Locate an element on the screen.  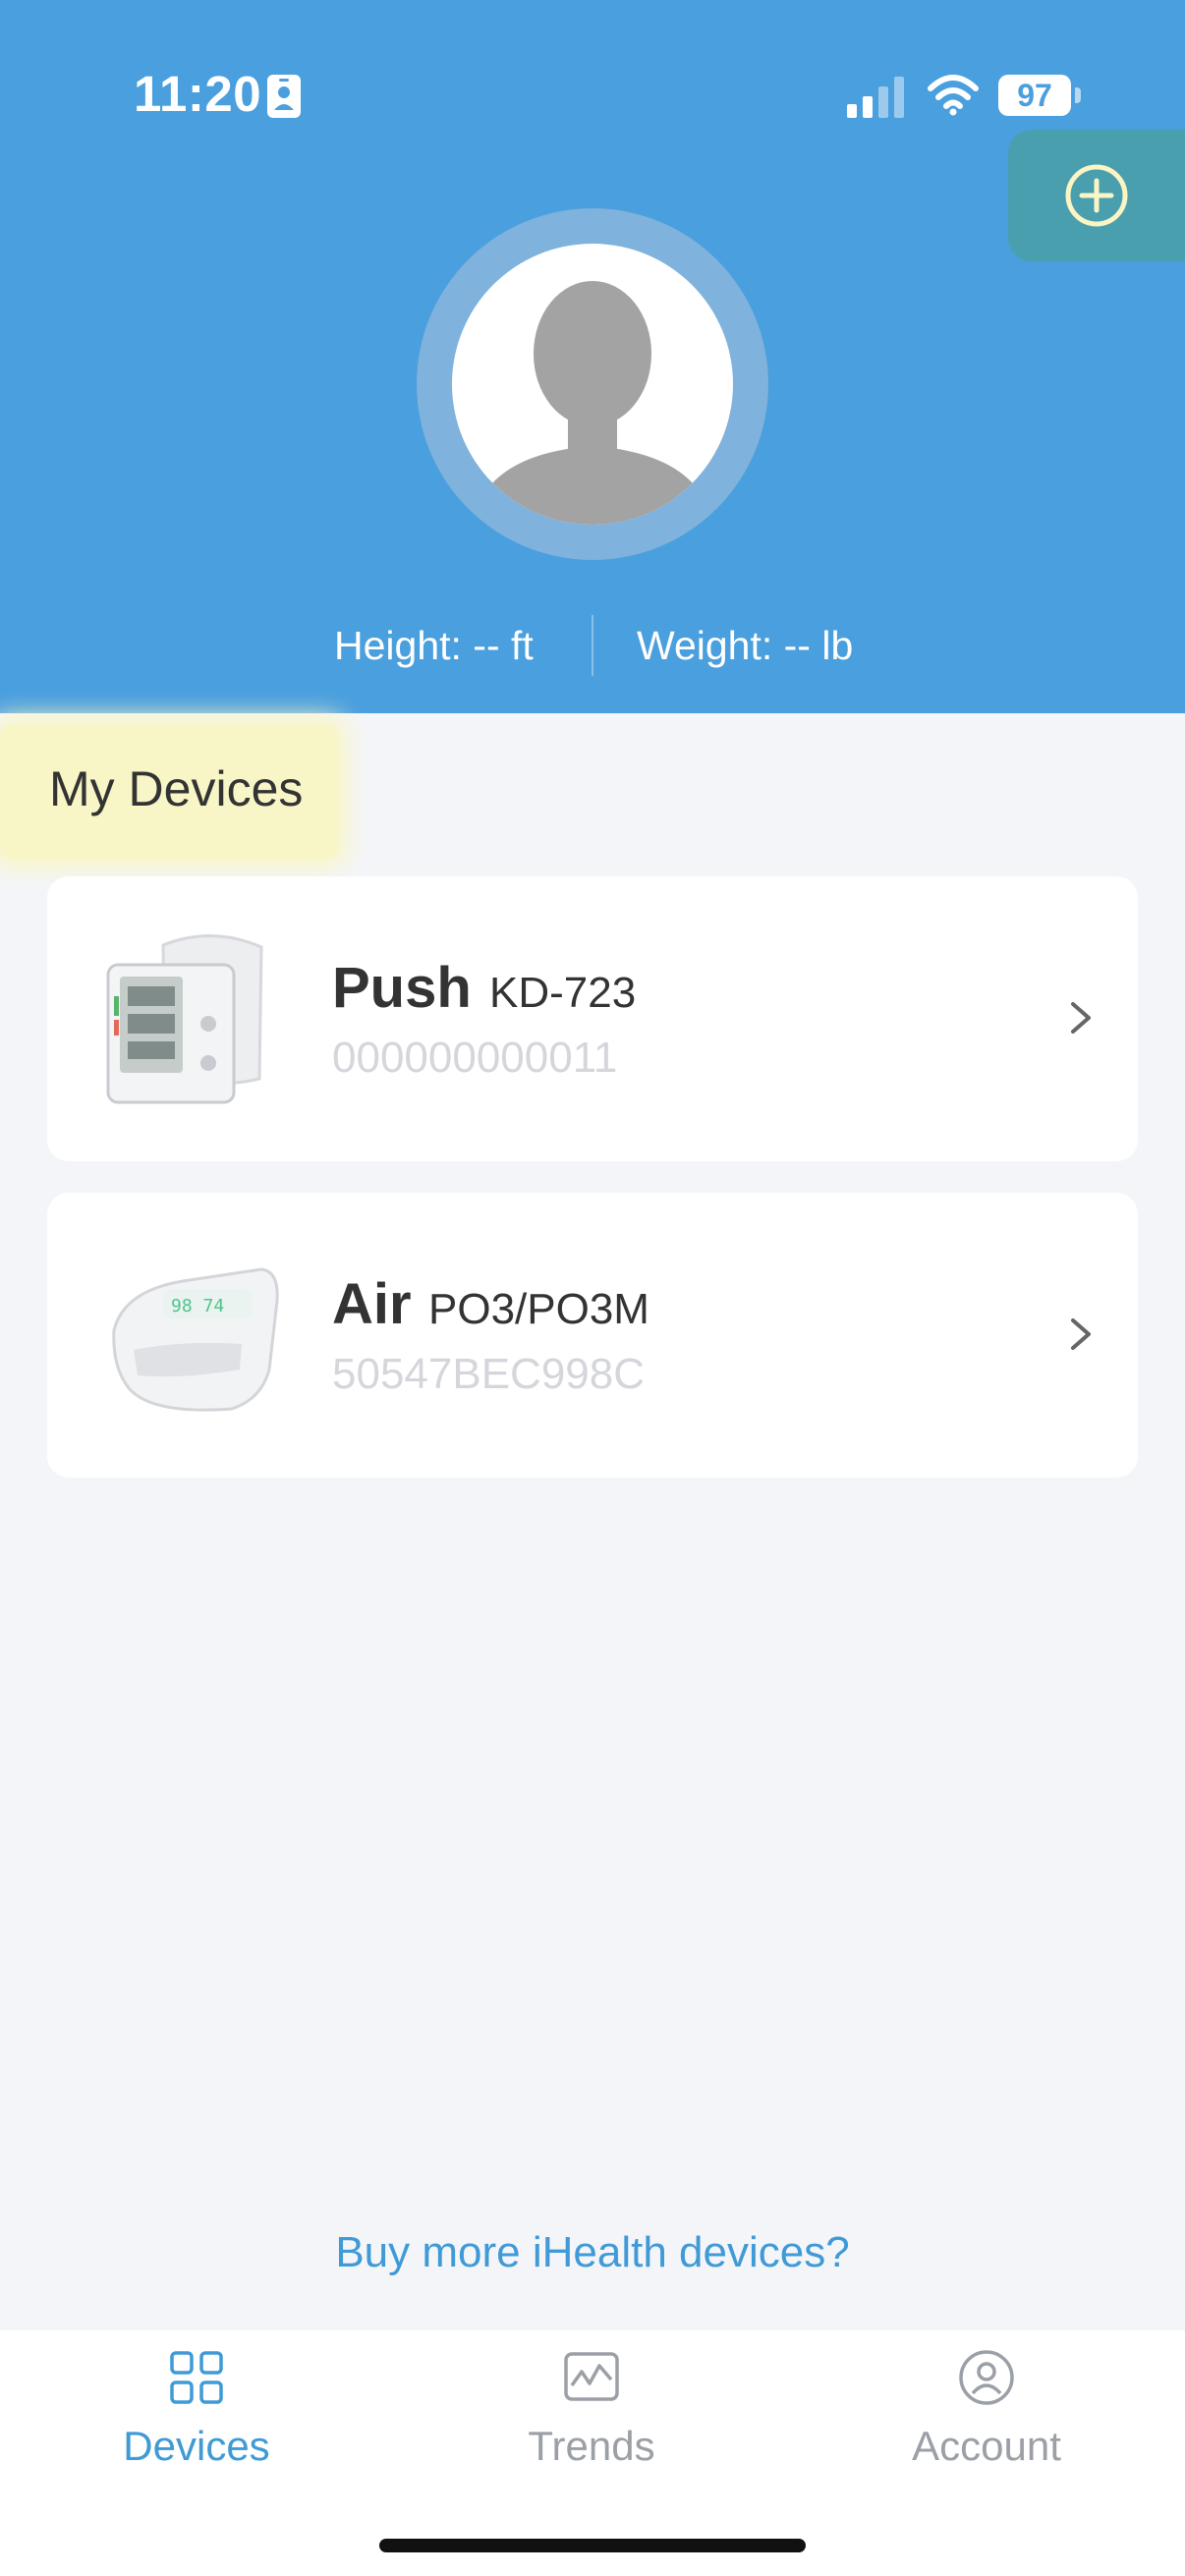
body-metrics: Height: -- ft Weight: -- lb is located at coordinates (592, 649).